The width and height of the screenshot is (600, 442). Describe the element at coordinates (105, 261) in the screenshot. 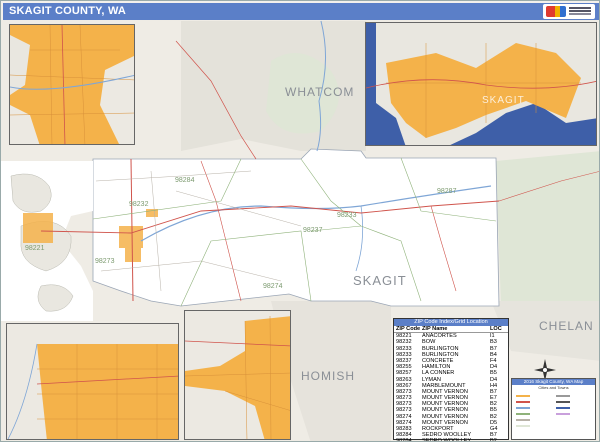

I see `zip-label: 98273` at that location.